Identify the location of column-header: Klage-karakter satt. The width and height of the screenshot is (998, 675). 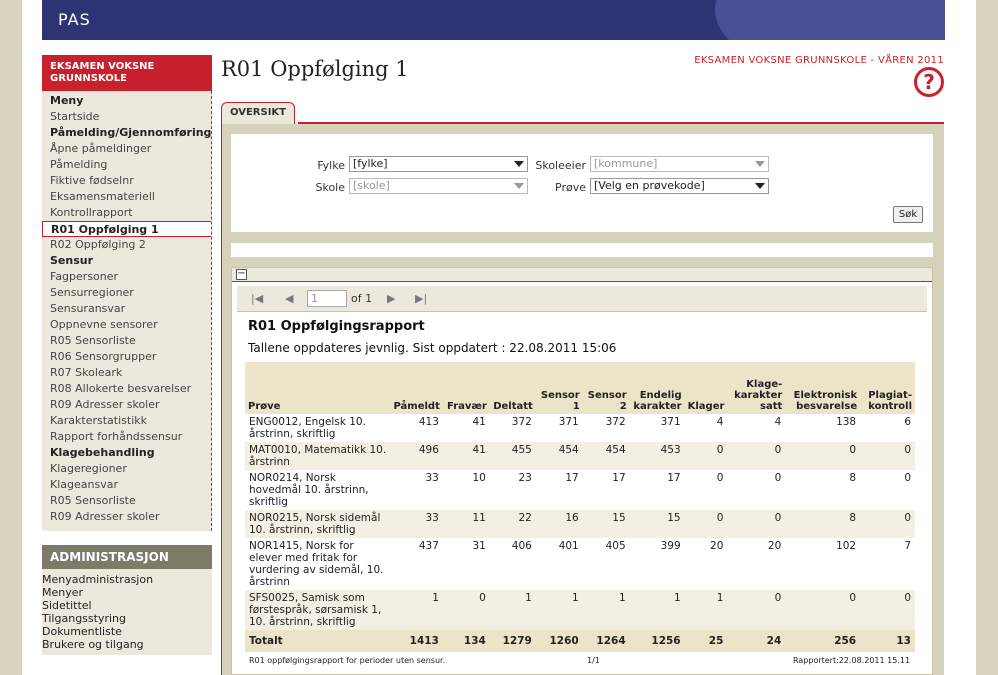
(756, 388).